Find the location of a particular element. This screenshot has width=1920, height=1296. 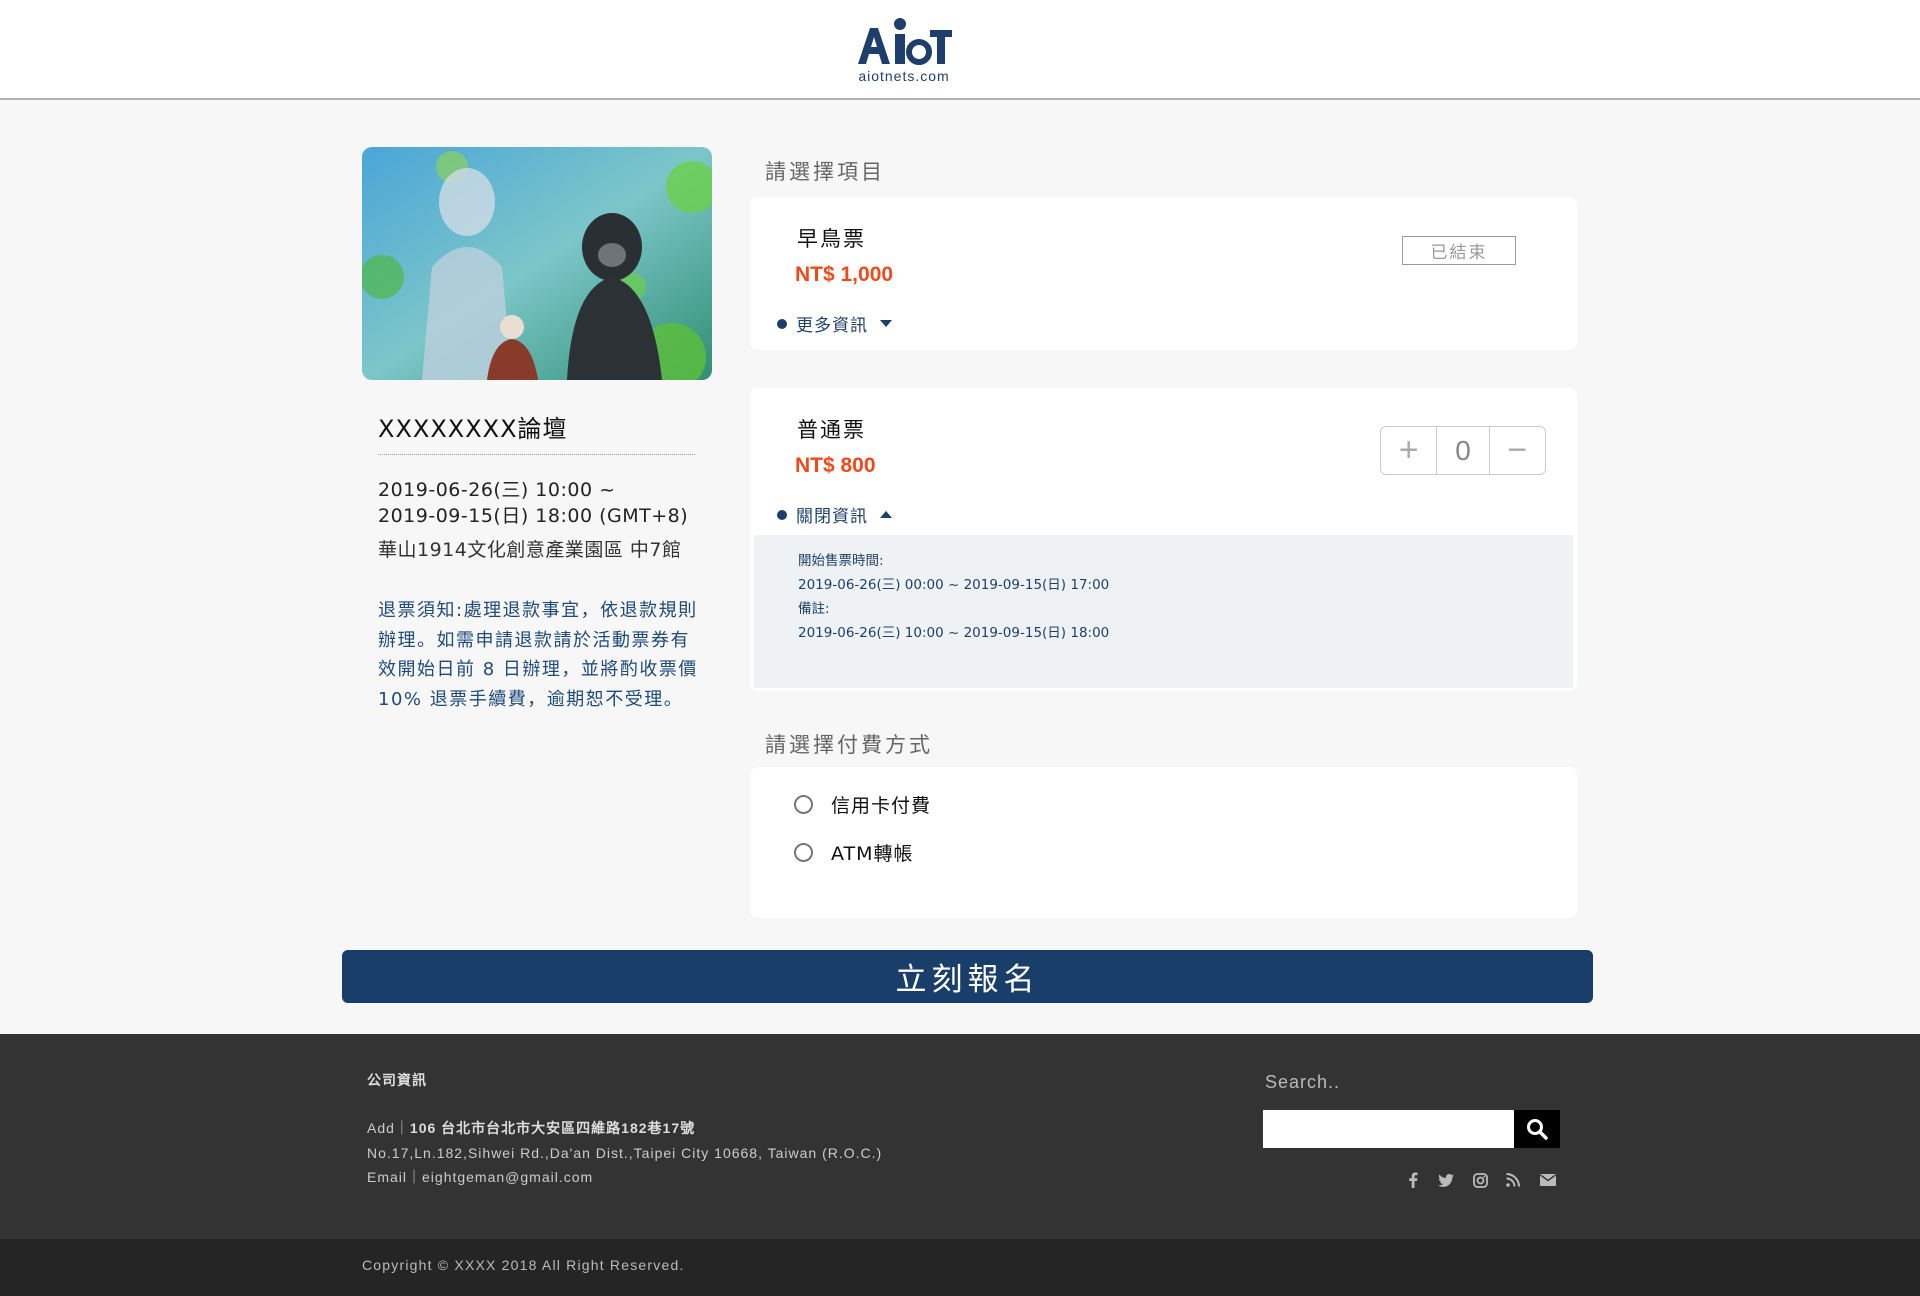

ticket-card-early-bird: 早鳥票 NT$ 1,000 更多資訊 已結束 is located at coordinates (1163, 273).